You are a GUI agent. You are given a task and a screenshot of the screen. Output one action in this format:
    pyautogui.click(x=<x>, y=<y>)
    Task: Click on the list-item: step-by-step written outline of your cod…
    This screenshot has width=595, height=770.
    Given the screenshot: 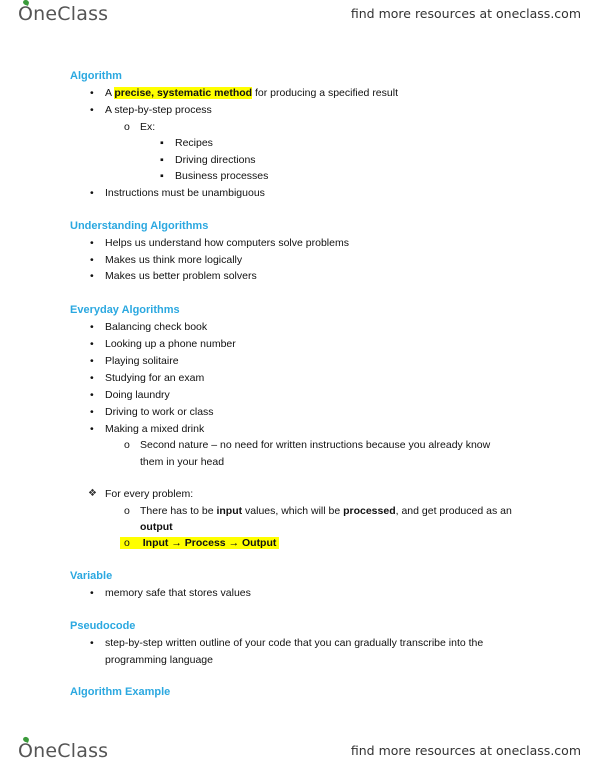 What is the action you would take?
    pyautogui.click(x=294, y=643)
    